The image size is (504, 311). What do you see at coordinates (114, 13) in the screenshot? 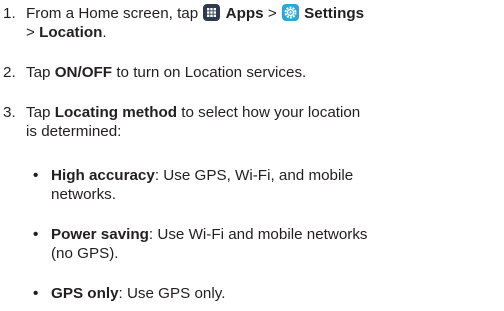
I see `step-text-prefix: From a Home screen, tap` at bounding box center [114, 13].